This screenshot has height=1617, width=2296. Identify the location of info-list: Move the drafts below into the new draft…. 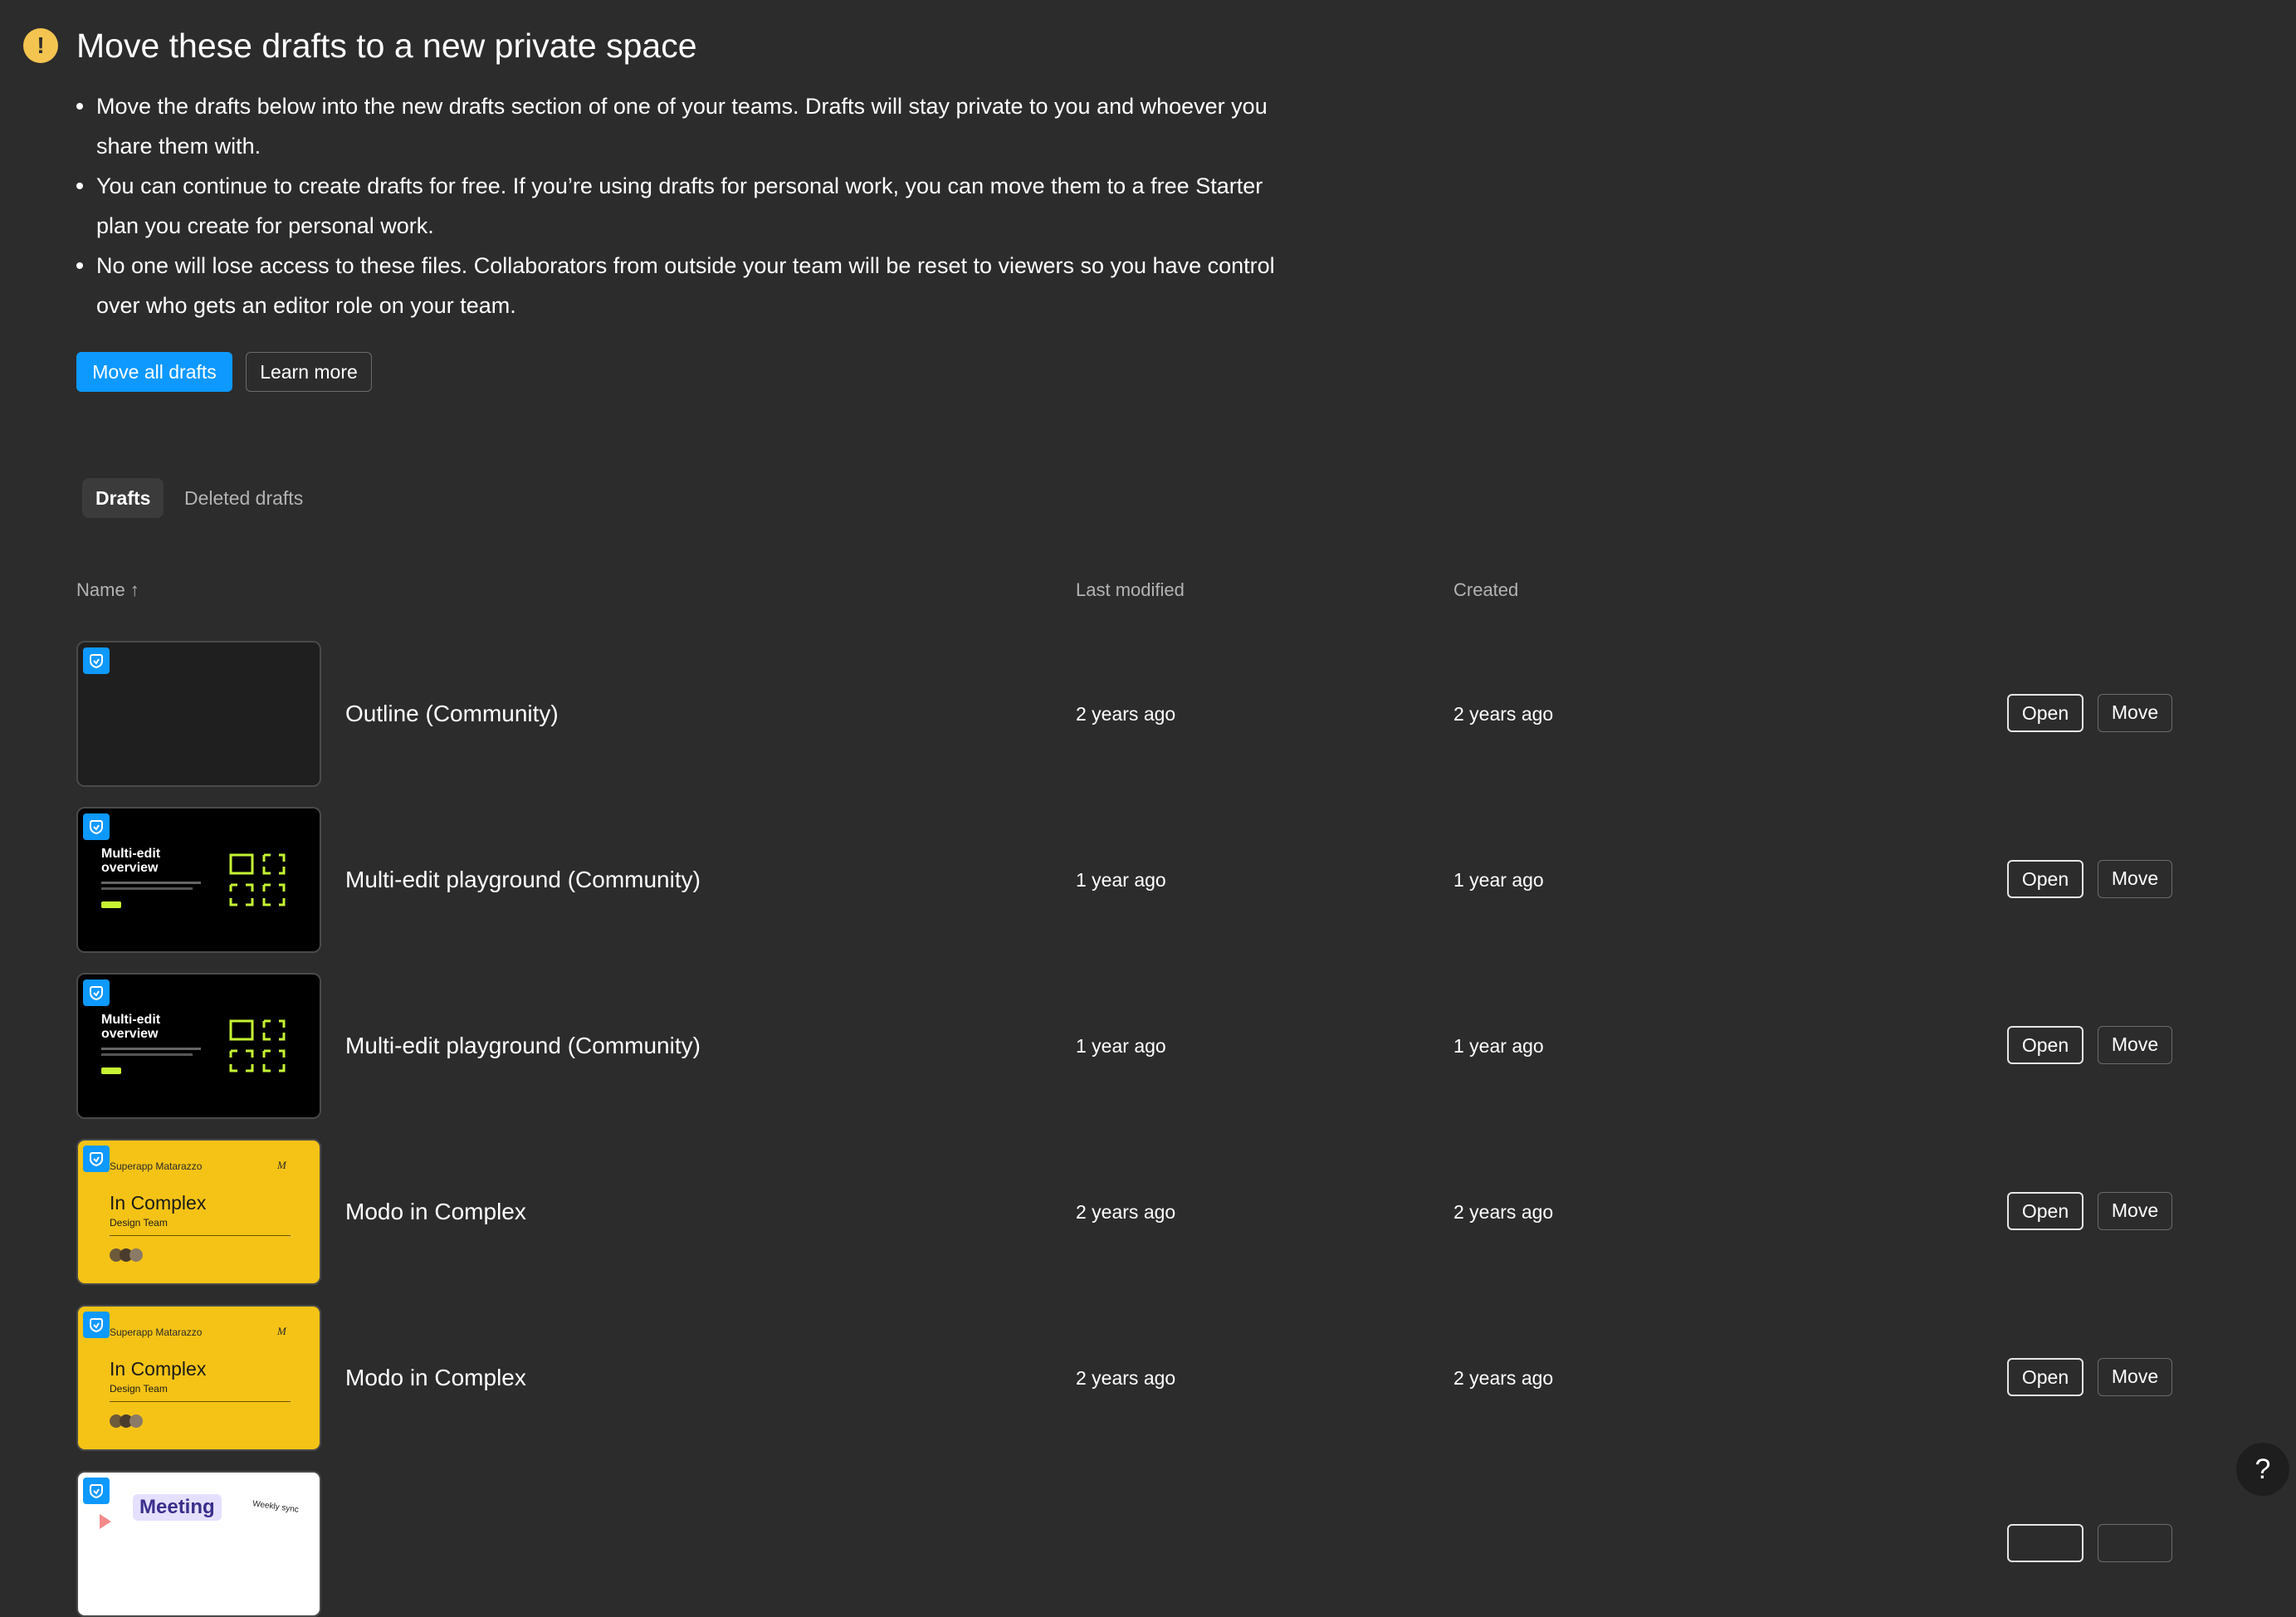
(690, 205).